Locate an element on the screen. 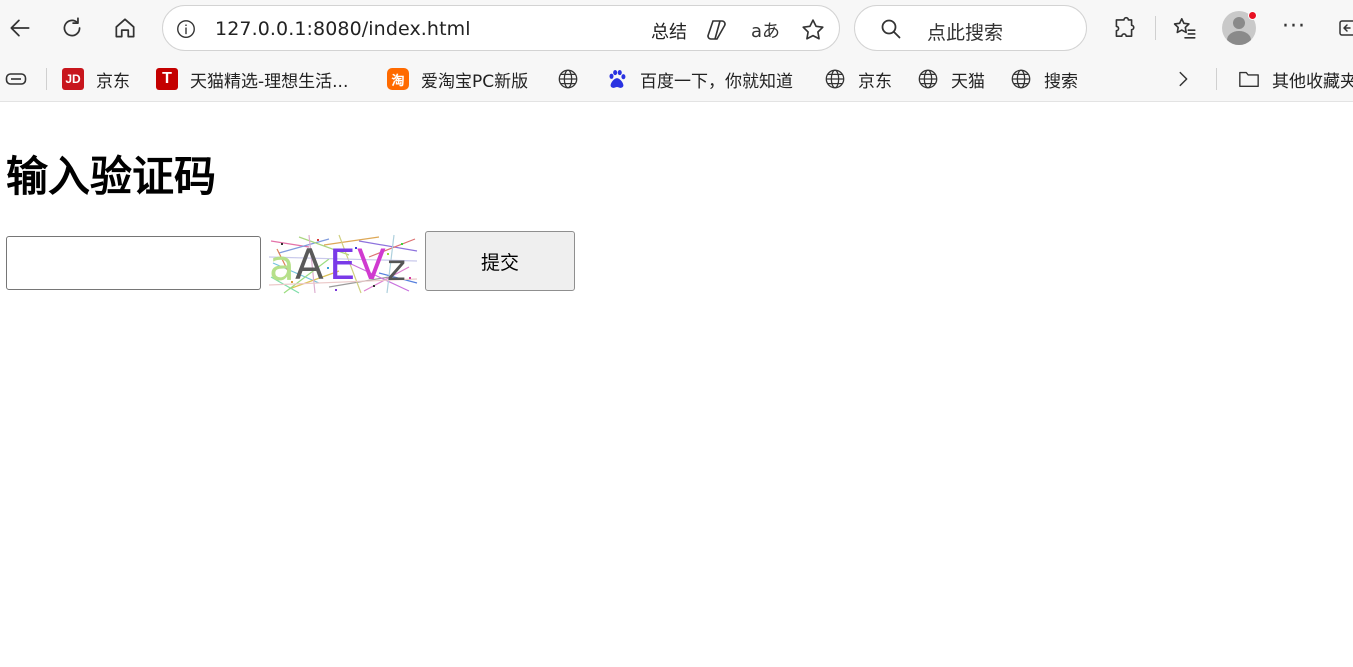 The image size is (1353, 667). chevron-right-icon is located at coordinates (1183, 79).